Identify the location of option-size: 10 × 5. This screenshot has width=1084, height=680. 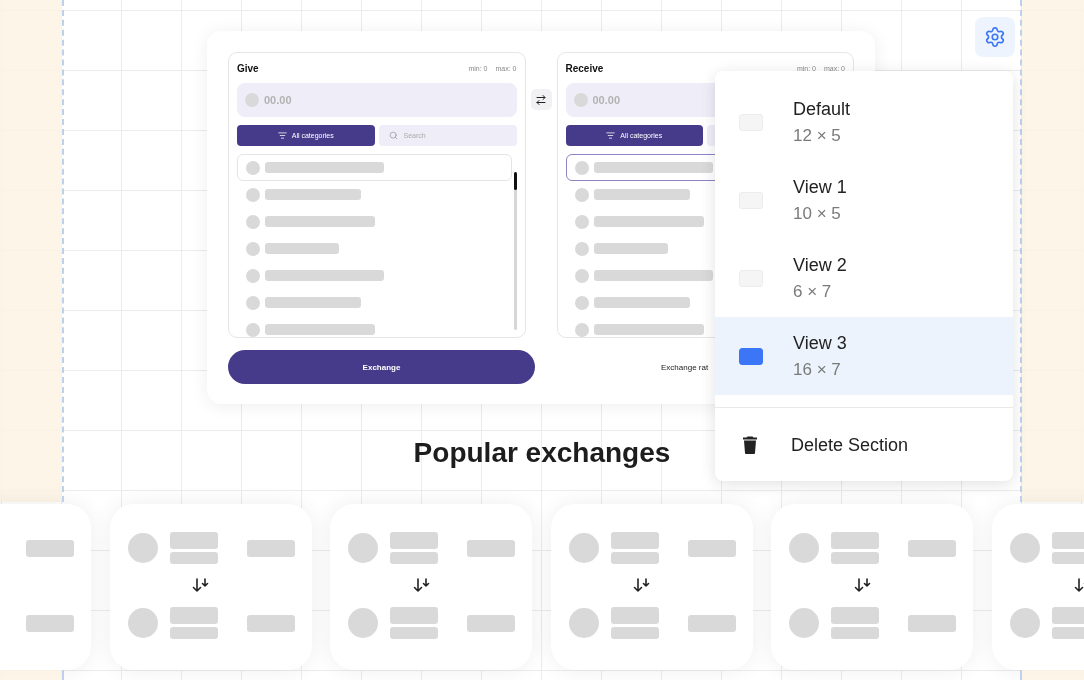
(817, 214).